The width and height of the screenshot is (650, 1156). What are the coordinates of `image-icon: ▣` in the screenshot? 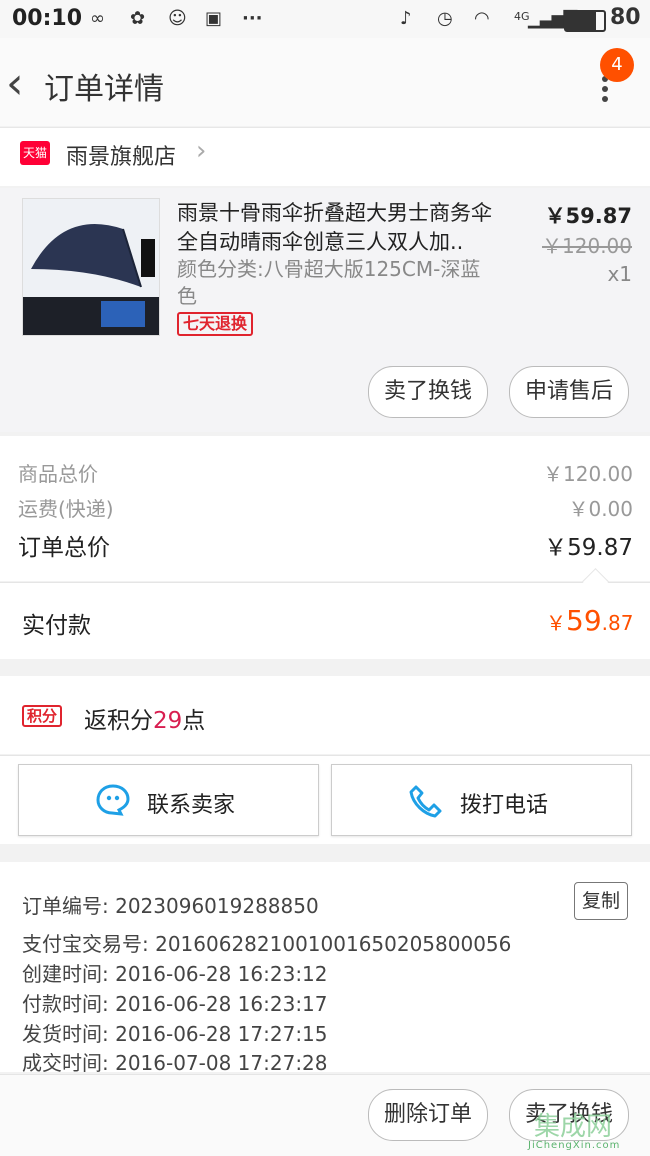 It's located at (214, 18).